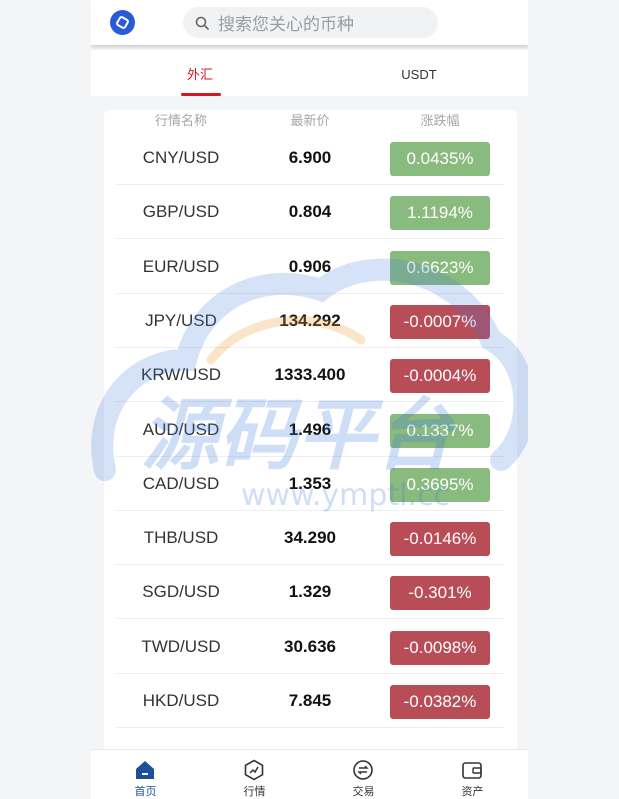 The height and width of the screenshot is (799, 619). Describe the element at coordinates (440, 647) in the screenshot. I see `change-badge: -0.0098%` at that location.